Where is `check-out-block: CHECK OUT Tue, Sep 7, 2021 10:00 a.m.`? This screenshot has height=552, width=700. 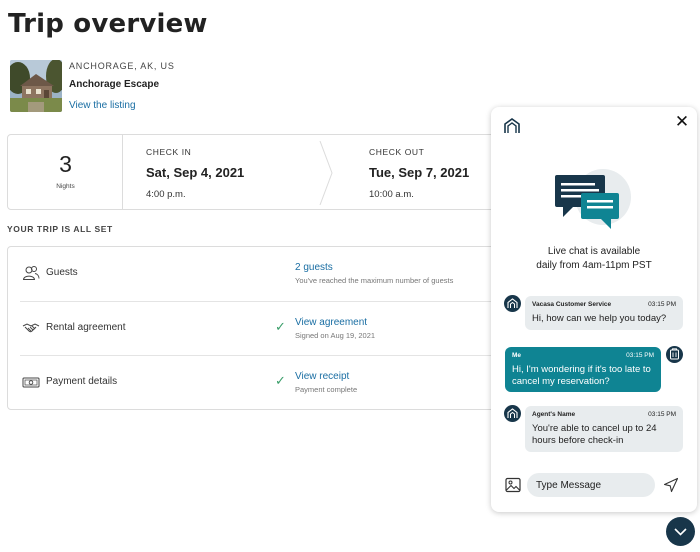 check-out-block: CHECK OUT Tue, Sep 7, 2021 10:00 a.m. is located at coordinates (419, 173).